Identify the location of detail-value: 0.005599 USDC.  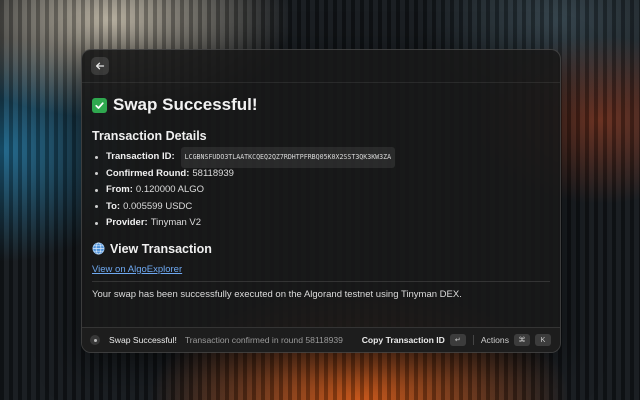
(158, 206).